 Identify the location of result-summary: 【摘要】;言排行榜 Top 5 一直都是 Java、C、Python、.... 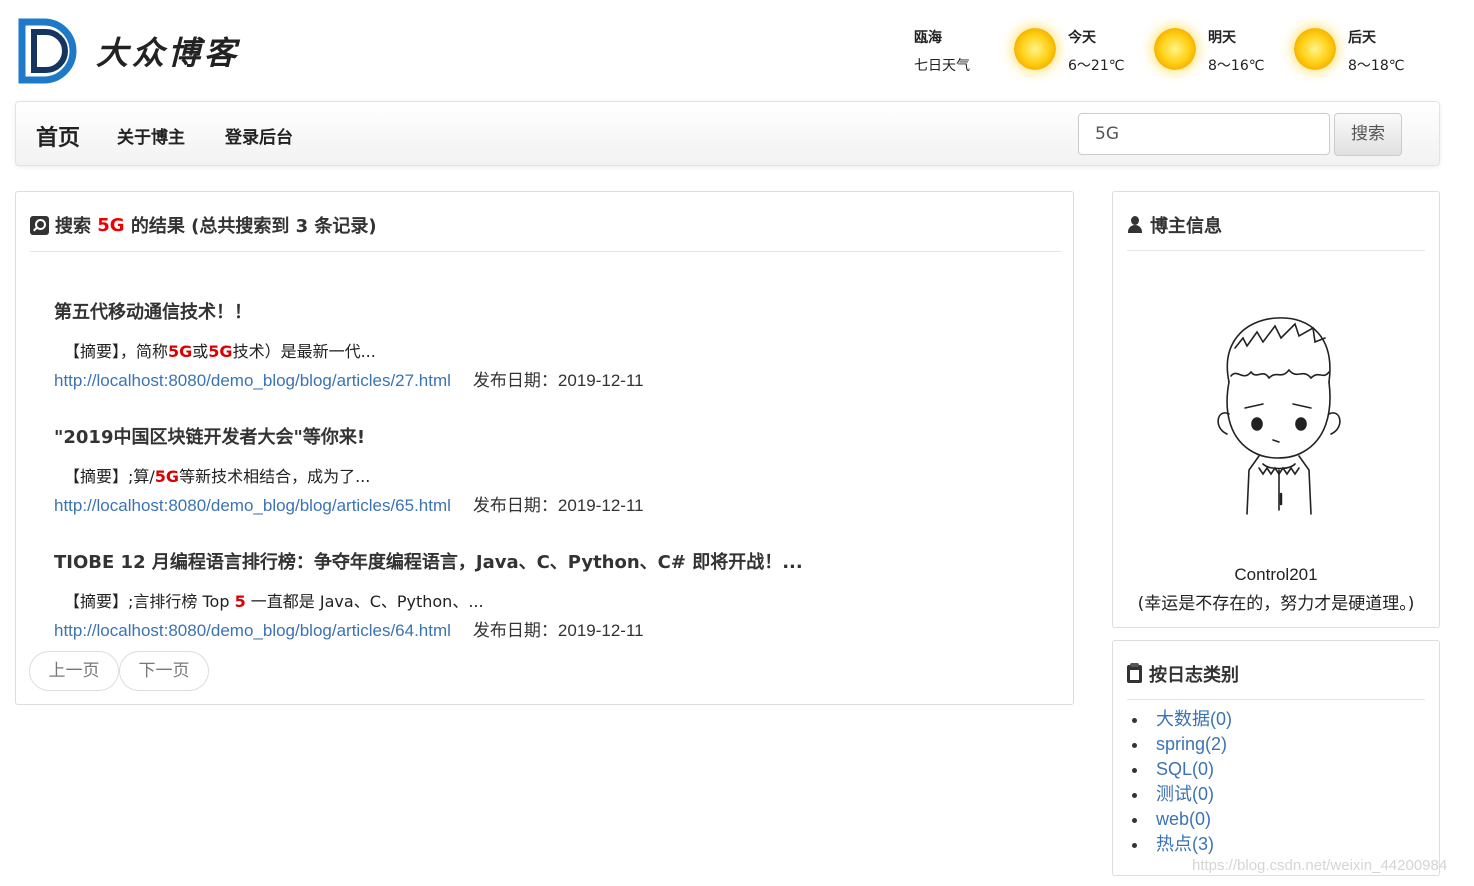
(274, 601).